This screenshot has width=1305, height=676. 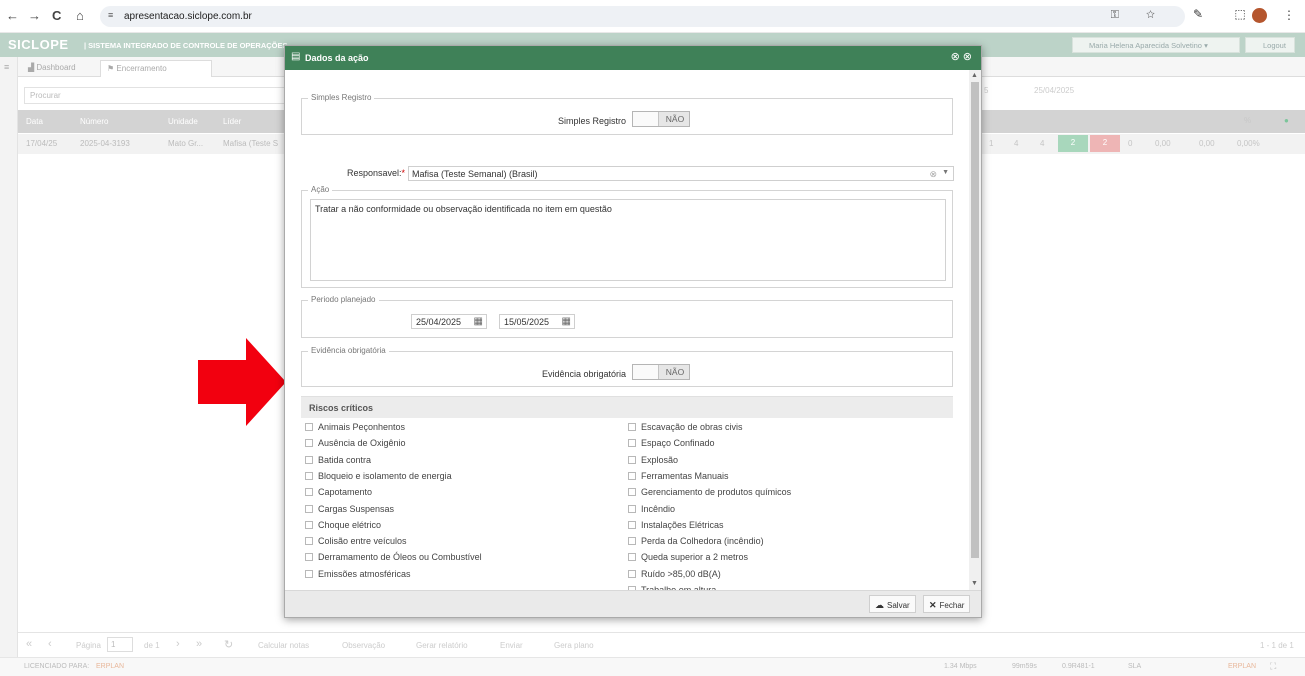 What do you see at coordinates (974, 75) in the screenshot?
I see `scroll-up-icon: ▲` at bounding box center [974, 75].